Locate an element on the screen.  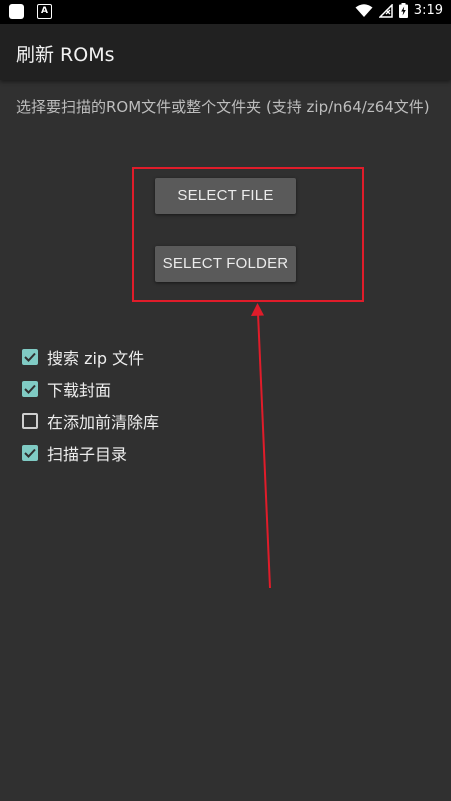
option-download-covers: 下载封面 is located at coordinates (90, 389).